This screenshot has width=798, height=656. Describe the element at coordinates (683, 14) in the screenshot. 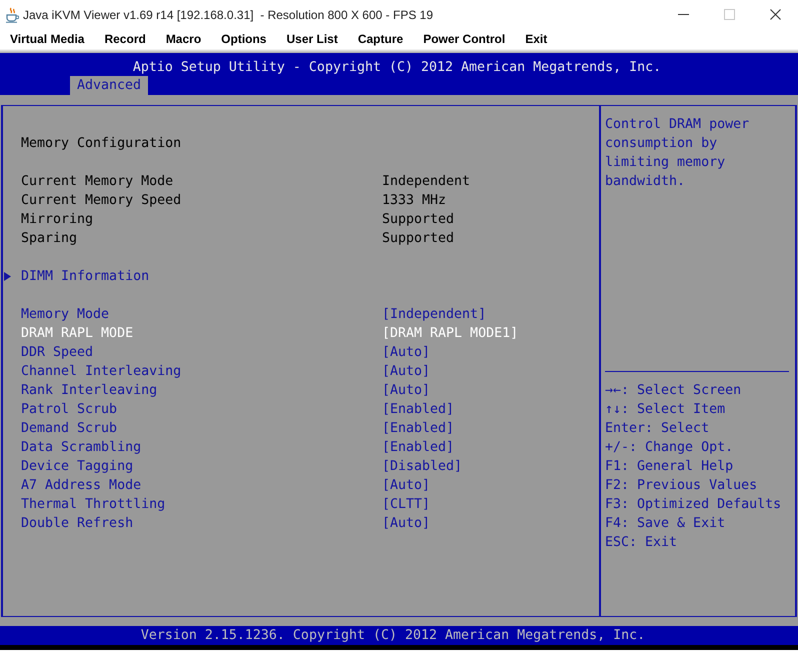

I see `minimize-icon` at that location.